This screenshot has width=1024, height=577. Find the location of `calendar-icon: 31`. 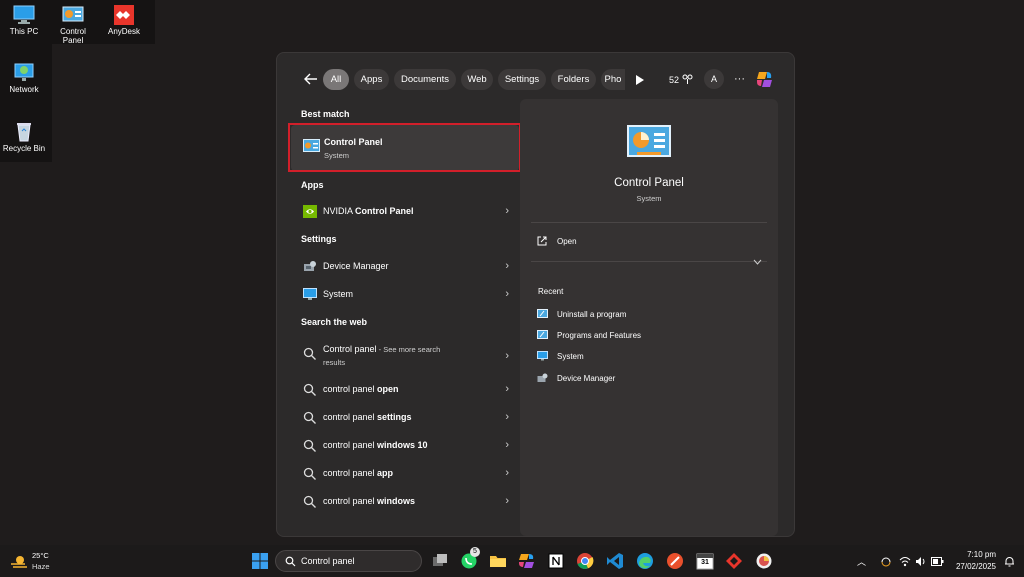

calendar-icon: 31 is located at coordinates (705, 561).